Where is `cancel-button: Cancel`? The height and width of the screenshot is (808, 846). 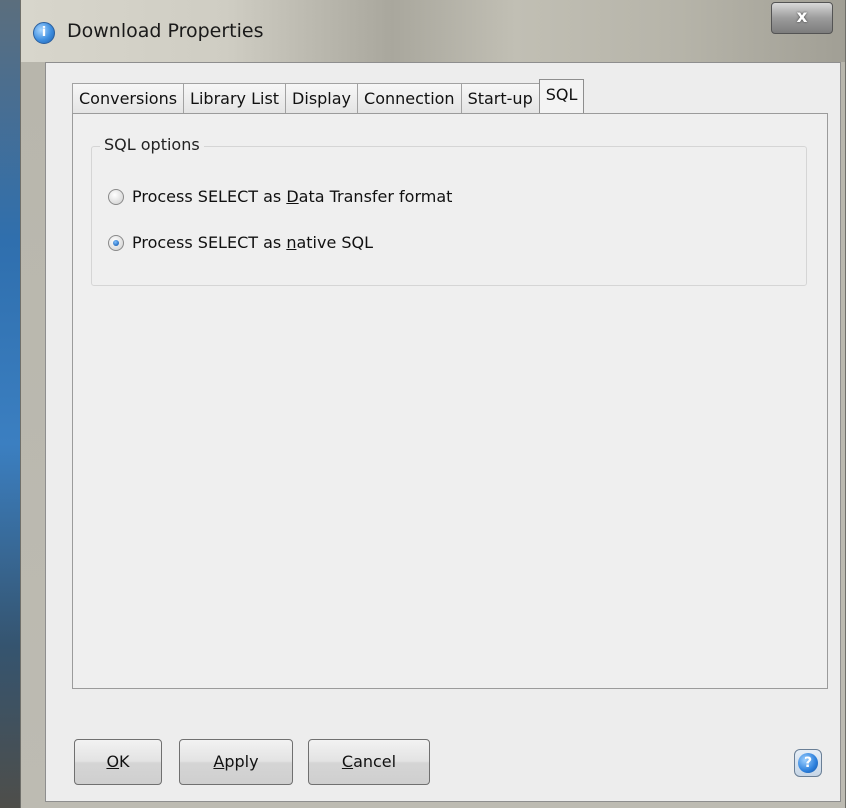 cancel-button: Cancel is located at coordinates (369, 762).